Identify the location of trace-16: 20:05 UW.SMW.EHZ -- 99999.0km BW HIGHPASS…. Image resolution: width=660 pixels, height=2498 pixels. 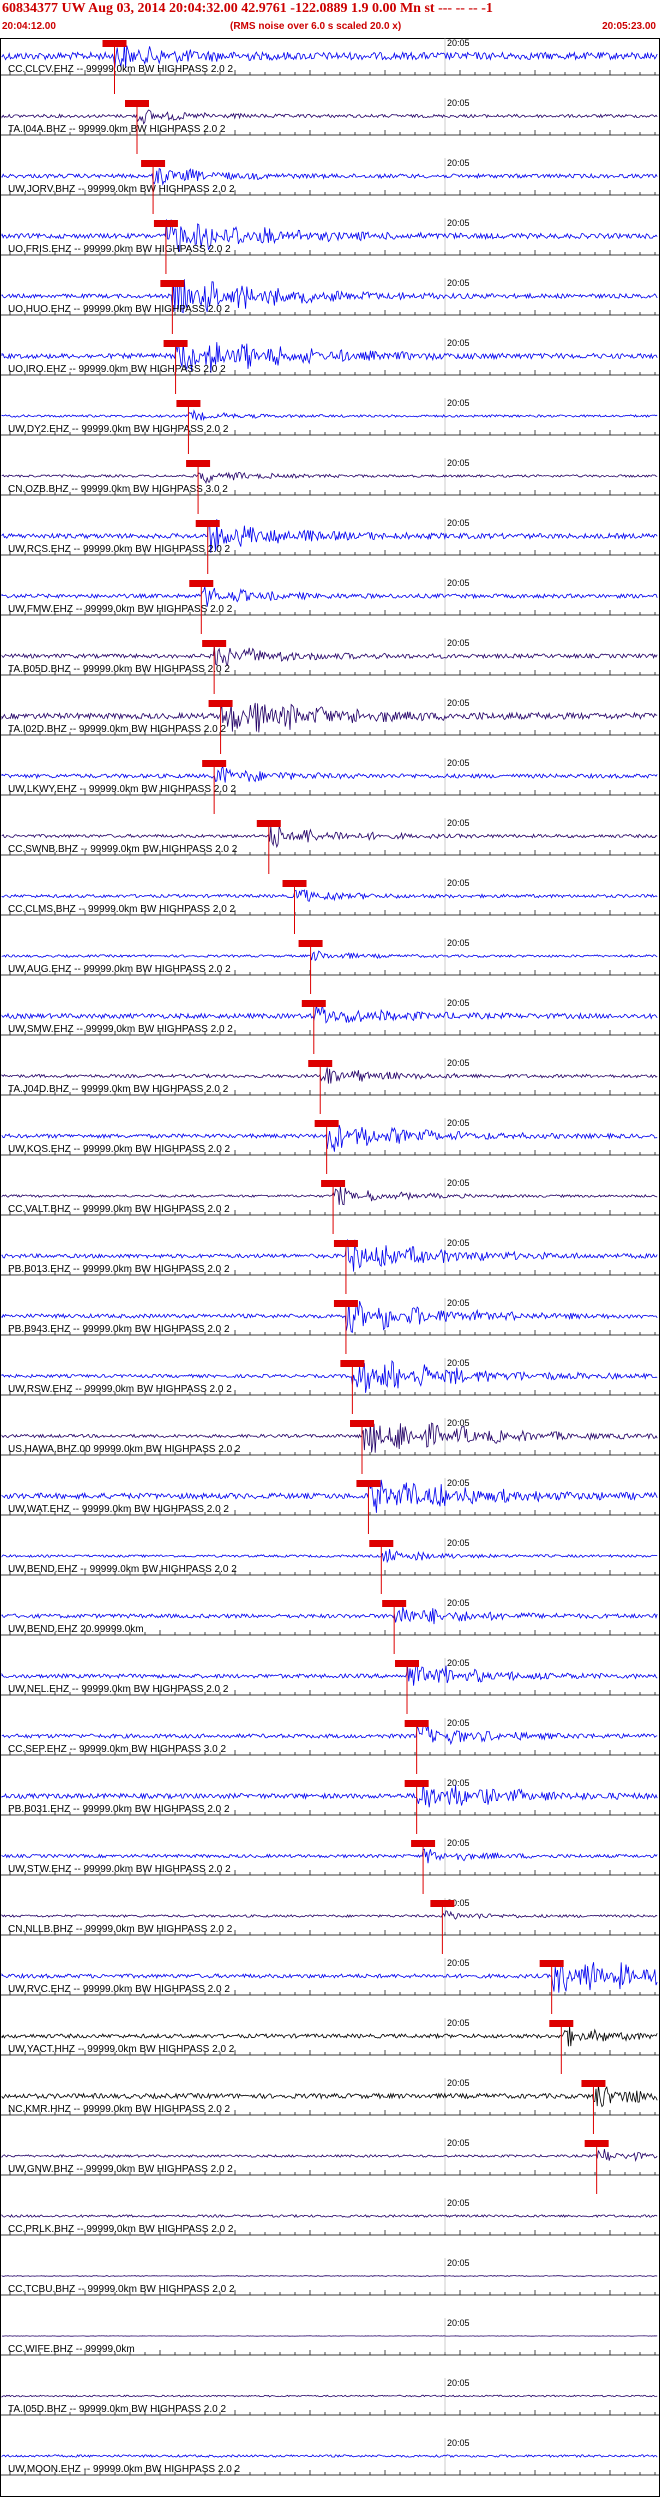
(330, 1026).